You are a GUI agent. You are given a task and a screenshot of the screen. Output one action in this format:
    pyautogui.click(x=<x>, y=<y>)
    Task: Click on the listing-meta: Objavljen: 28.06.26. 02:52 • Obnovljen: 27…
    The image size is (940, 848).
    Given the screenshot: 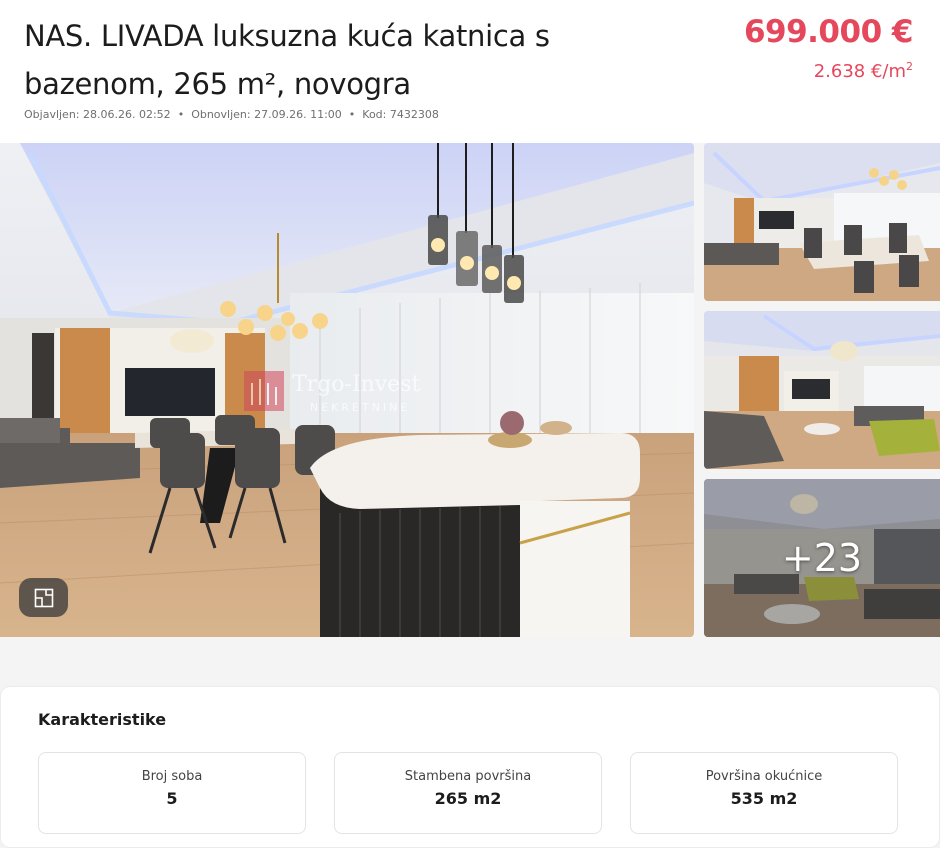 What is the action you would take?
    pyautogui.click(x=231, y=114)
    